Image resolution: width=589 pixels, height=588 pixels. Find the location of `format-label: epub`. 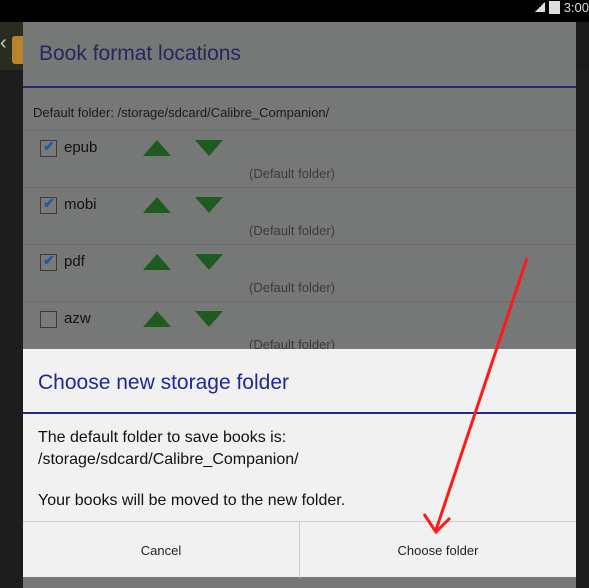

format-label: epub is located at coordinates (81, 147).